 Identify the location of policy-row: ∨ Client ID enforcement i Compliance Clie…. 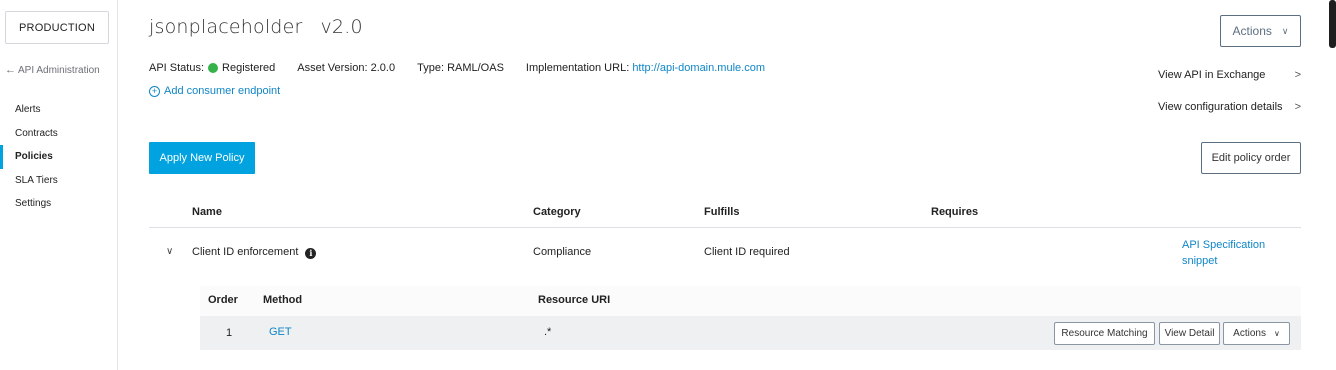
(725, 253).